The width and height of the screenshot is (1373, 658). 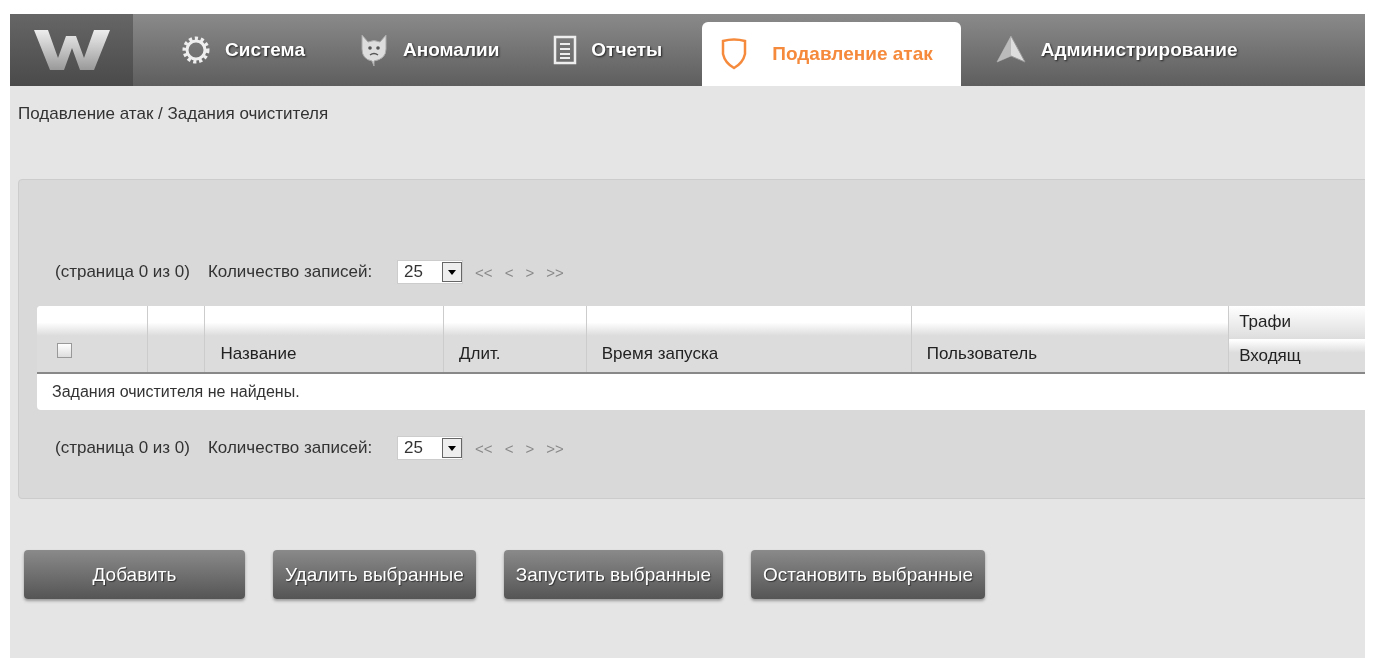 What do you see at coordinates (373, 50) in the screenshot?
I see `devil-face-icon` at bounding box center [373, 50].